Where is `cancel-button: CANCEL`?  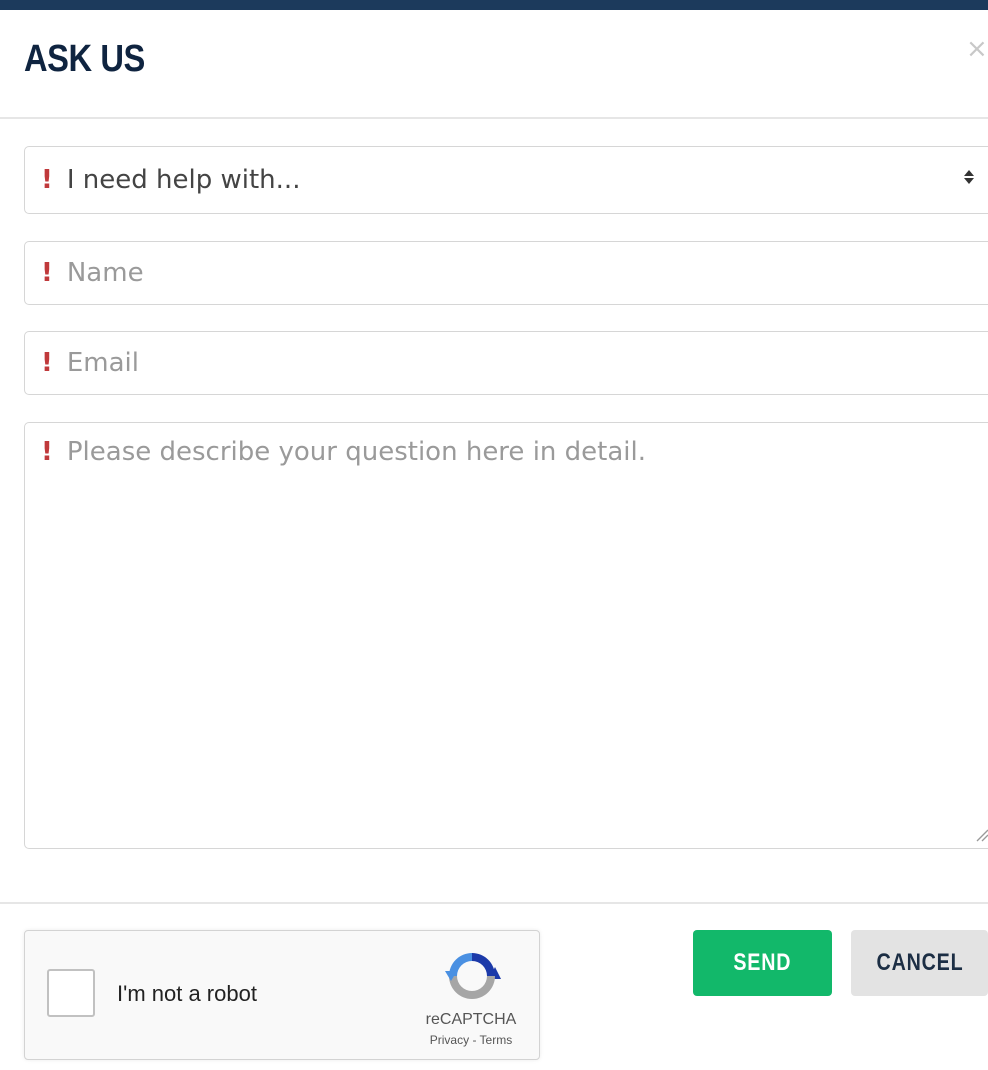 cancel-button: CANCEL is located at coordinates (919, 963).